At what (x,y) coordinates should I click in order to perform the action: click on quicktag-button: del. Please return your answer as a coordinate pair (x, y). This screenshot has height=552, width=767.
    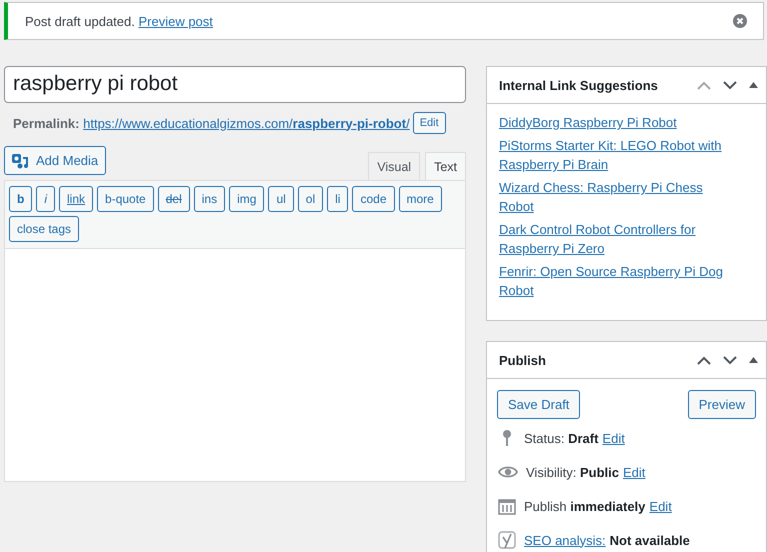
    Looking at the image, I should click on (174, 199).